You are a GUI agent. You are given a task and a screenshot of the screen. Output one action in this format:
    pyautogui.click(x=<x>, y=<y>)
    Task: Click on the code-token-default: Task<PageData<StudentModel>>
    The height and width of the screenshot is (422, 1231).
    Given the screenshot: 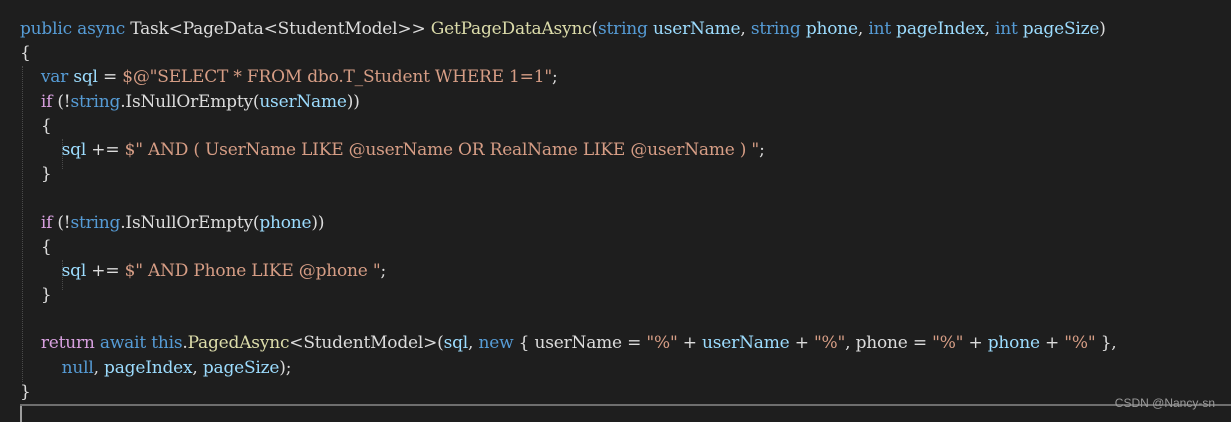 What is the action you would take?
    pyautogui.click(x=278, y=29)
    